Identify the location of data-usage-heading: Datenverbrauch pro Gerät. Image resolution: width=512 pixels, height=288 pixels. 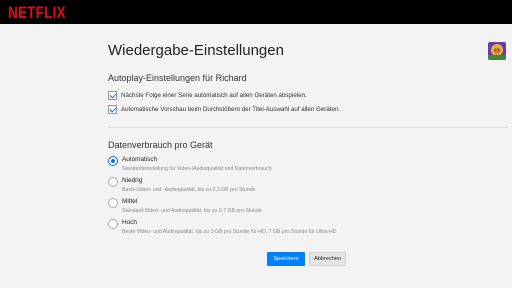
(160, 145).